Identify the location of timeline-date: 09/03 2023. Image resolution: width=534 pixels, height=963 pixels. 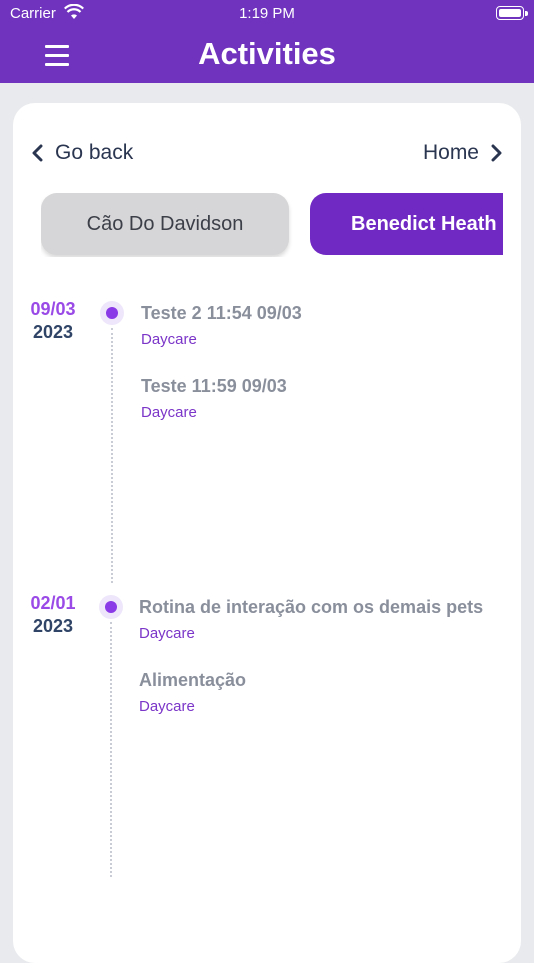
(53, 321).